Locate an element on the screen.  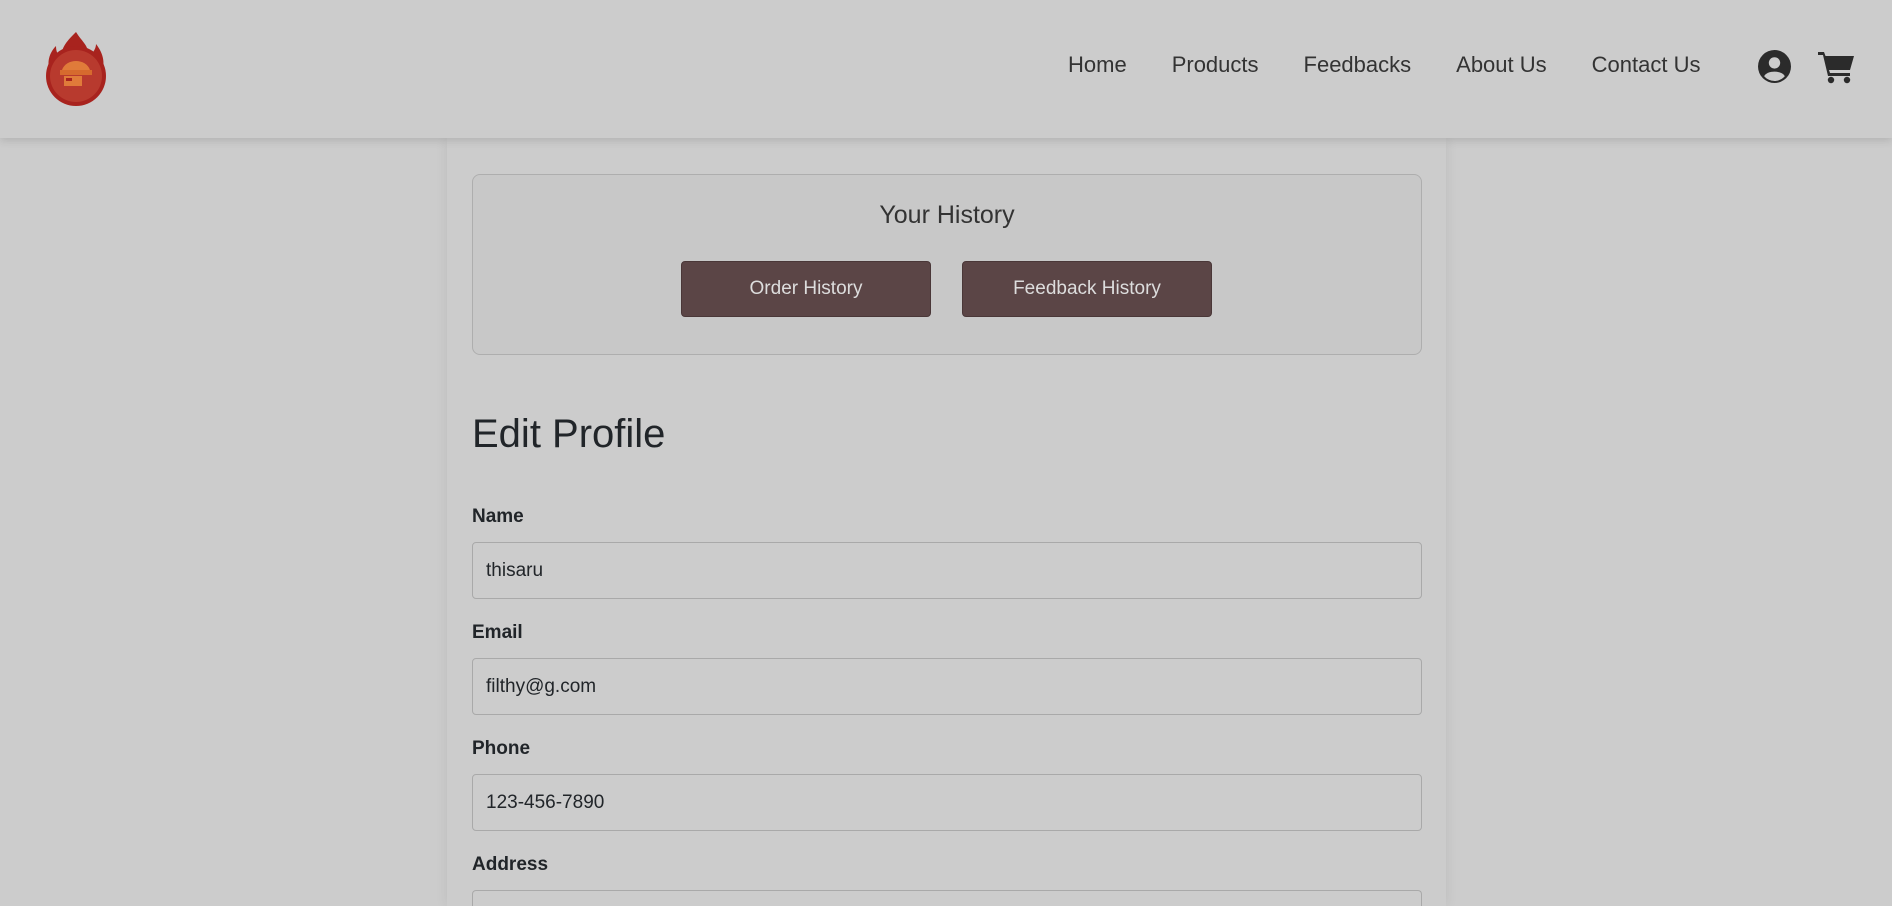
address-label: Address is located at coordinates (510, 864).